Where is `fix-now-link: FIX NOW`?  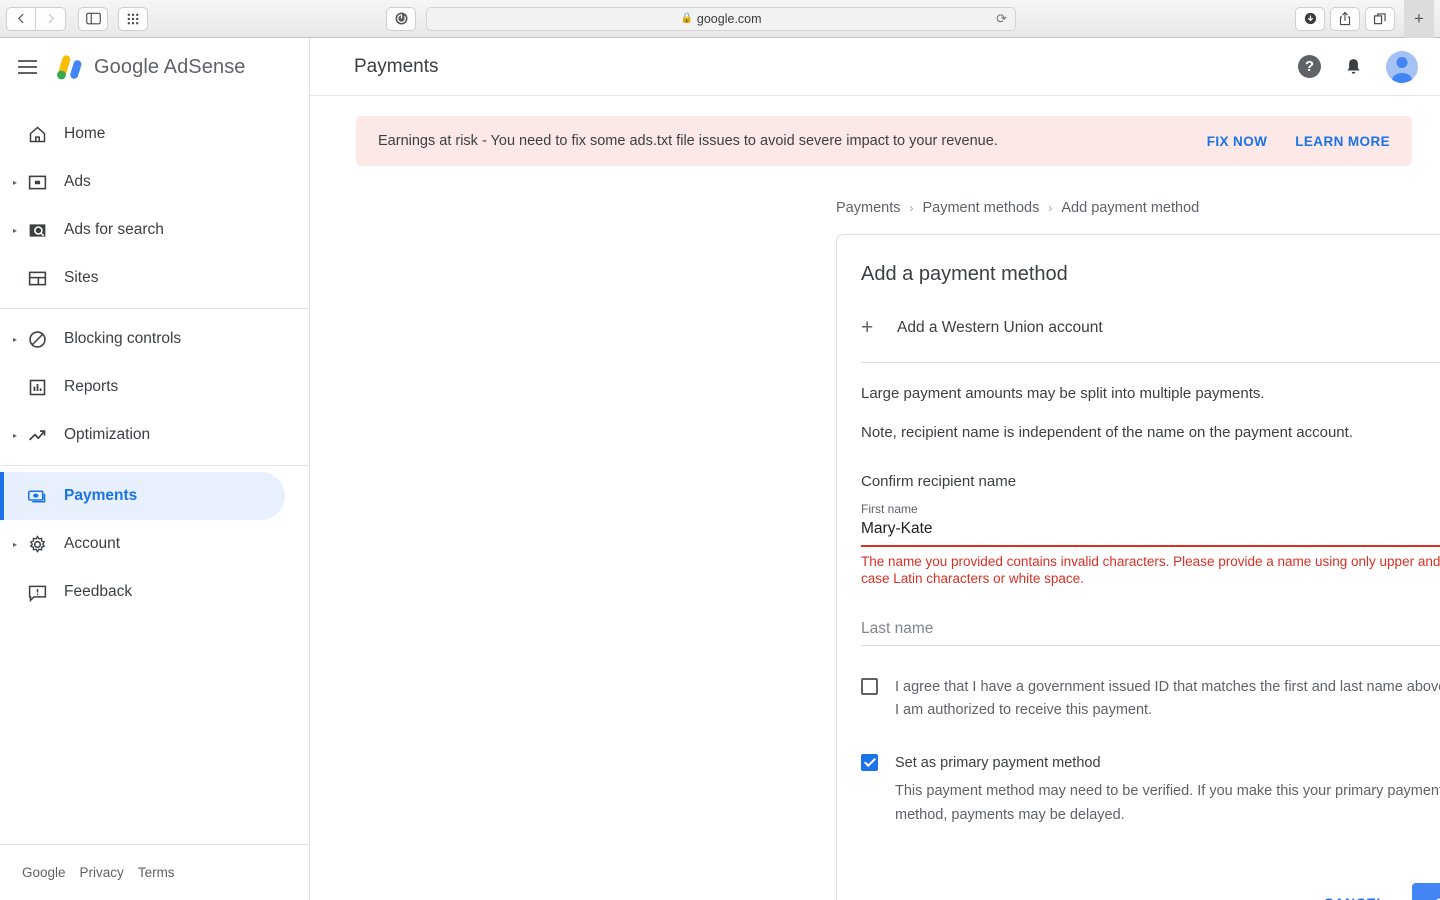 fix-now-link: FIX NOW is located at coordinates (1237, 141).